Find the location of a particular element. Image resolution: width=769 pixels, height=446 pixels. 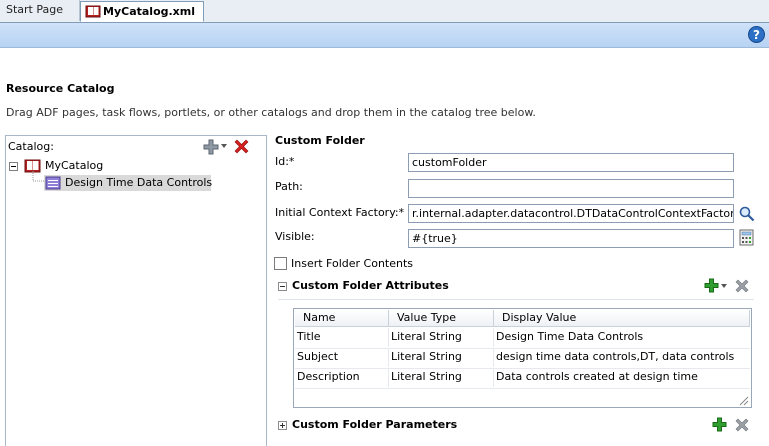

path-field is located at coordinates (571, 188).